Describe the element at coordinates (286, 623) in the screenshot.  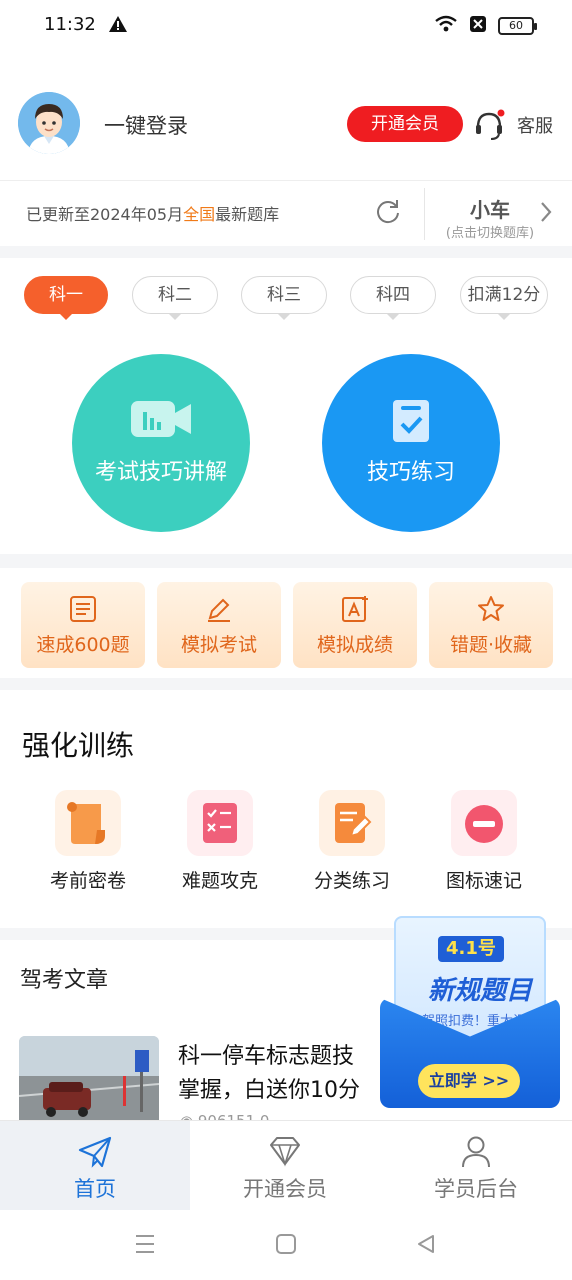
I see `quick-actions: 速成600题 模拟考试 模拟成绩 错题·收藏` at that location.